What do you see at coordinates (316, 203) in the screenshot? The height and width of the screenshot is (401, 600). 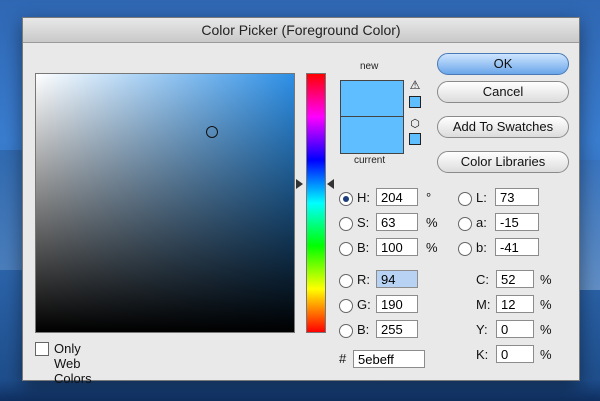 I see `hue-slider` at bounding box center [316, 203].